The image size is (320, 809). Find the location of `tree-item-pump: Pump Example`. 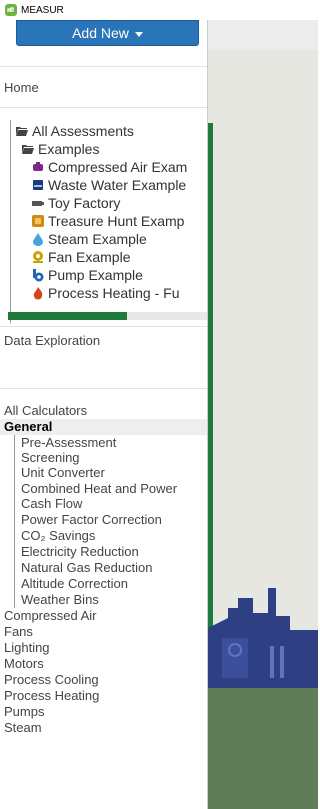

tree-item-pump: Pump Example is located at coordinates (87, 275).